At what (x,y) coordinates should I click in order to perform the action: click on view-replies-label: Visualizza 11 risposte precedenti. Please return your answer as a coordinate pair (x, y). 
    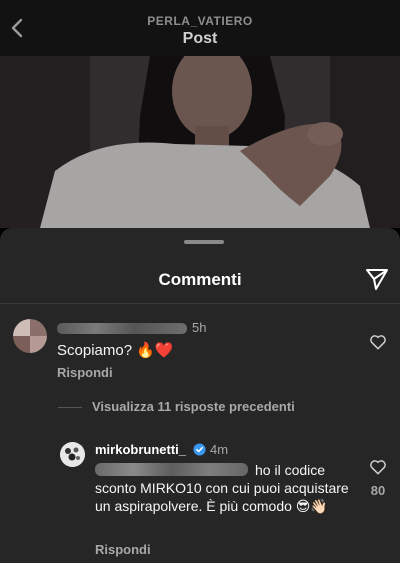
    Looking at the image, I should click on (193, 406).